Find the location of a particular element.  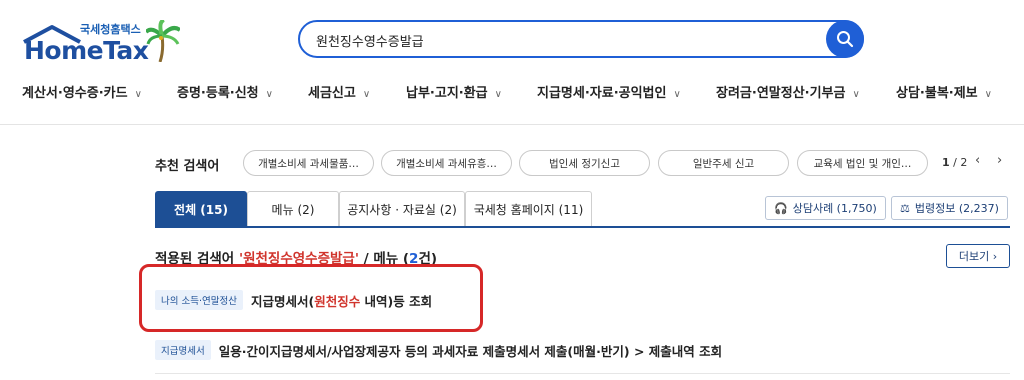

tab-nts-homepage: 국세청 홈페이지 (11) is located at coordinates (528, 209).